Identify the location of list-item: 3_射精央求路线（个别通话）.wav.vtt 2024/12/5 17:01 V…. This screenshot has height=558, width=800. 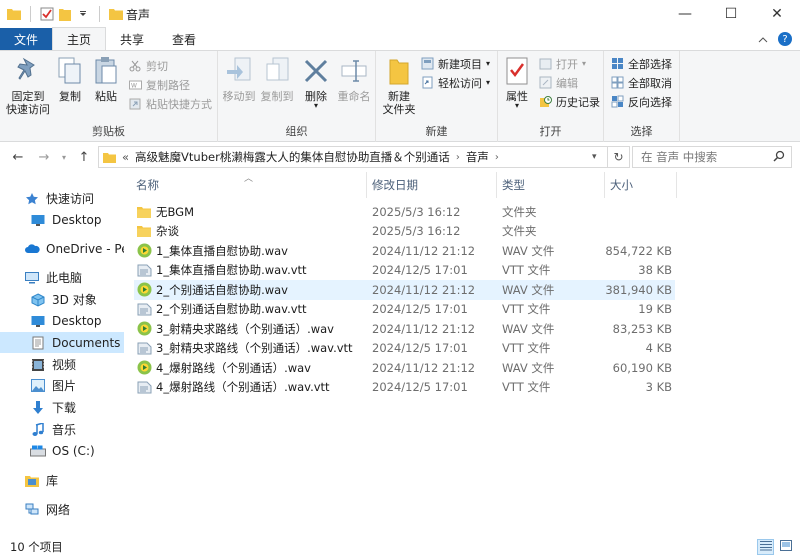
(404, 349).